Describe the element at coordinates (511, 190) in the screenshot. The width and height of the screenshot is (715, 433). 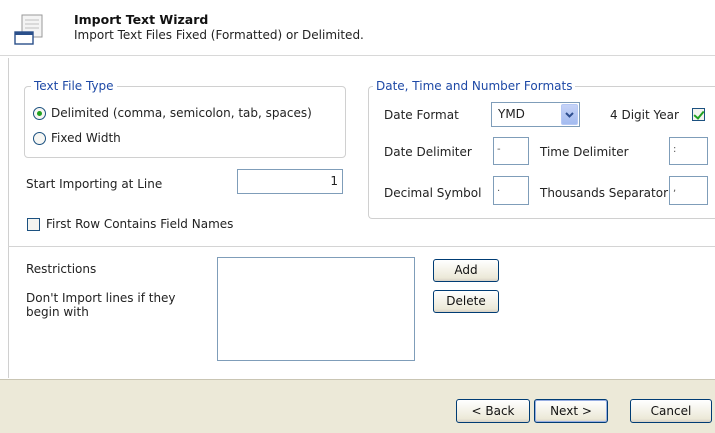
I see `decimal-symbol-input: .` at that location.